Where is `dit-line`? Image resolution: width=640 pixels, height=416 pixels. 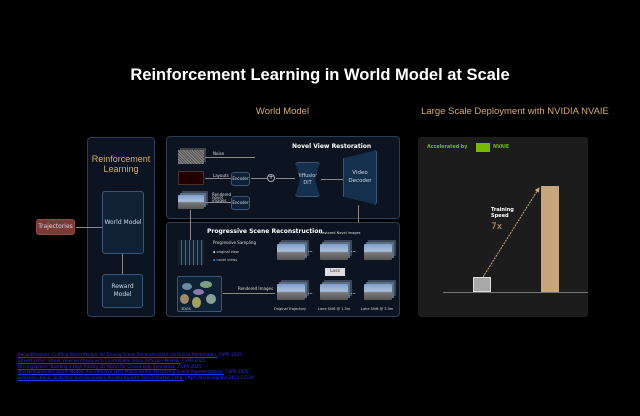
dit-line is located at coordinates (332, 179).